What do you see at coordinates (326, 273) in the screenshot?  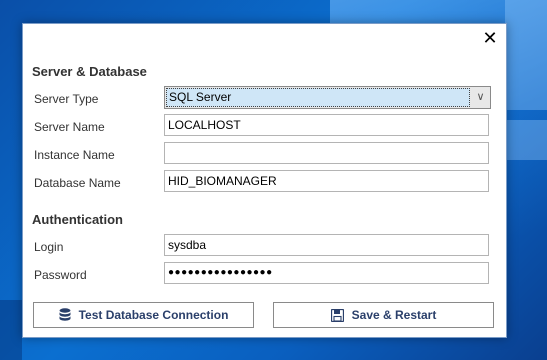 I see `password-input: ●●●●●●●●●●●●●●●●` at bounding box center [326, 273].